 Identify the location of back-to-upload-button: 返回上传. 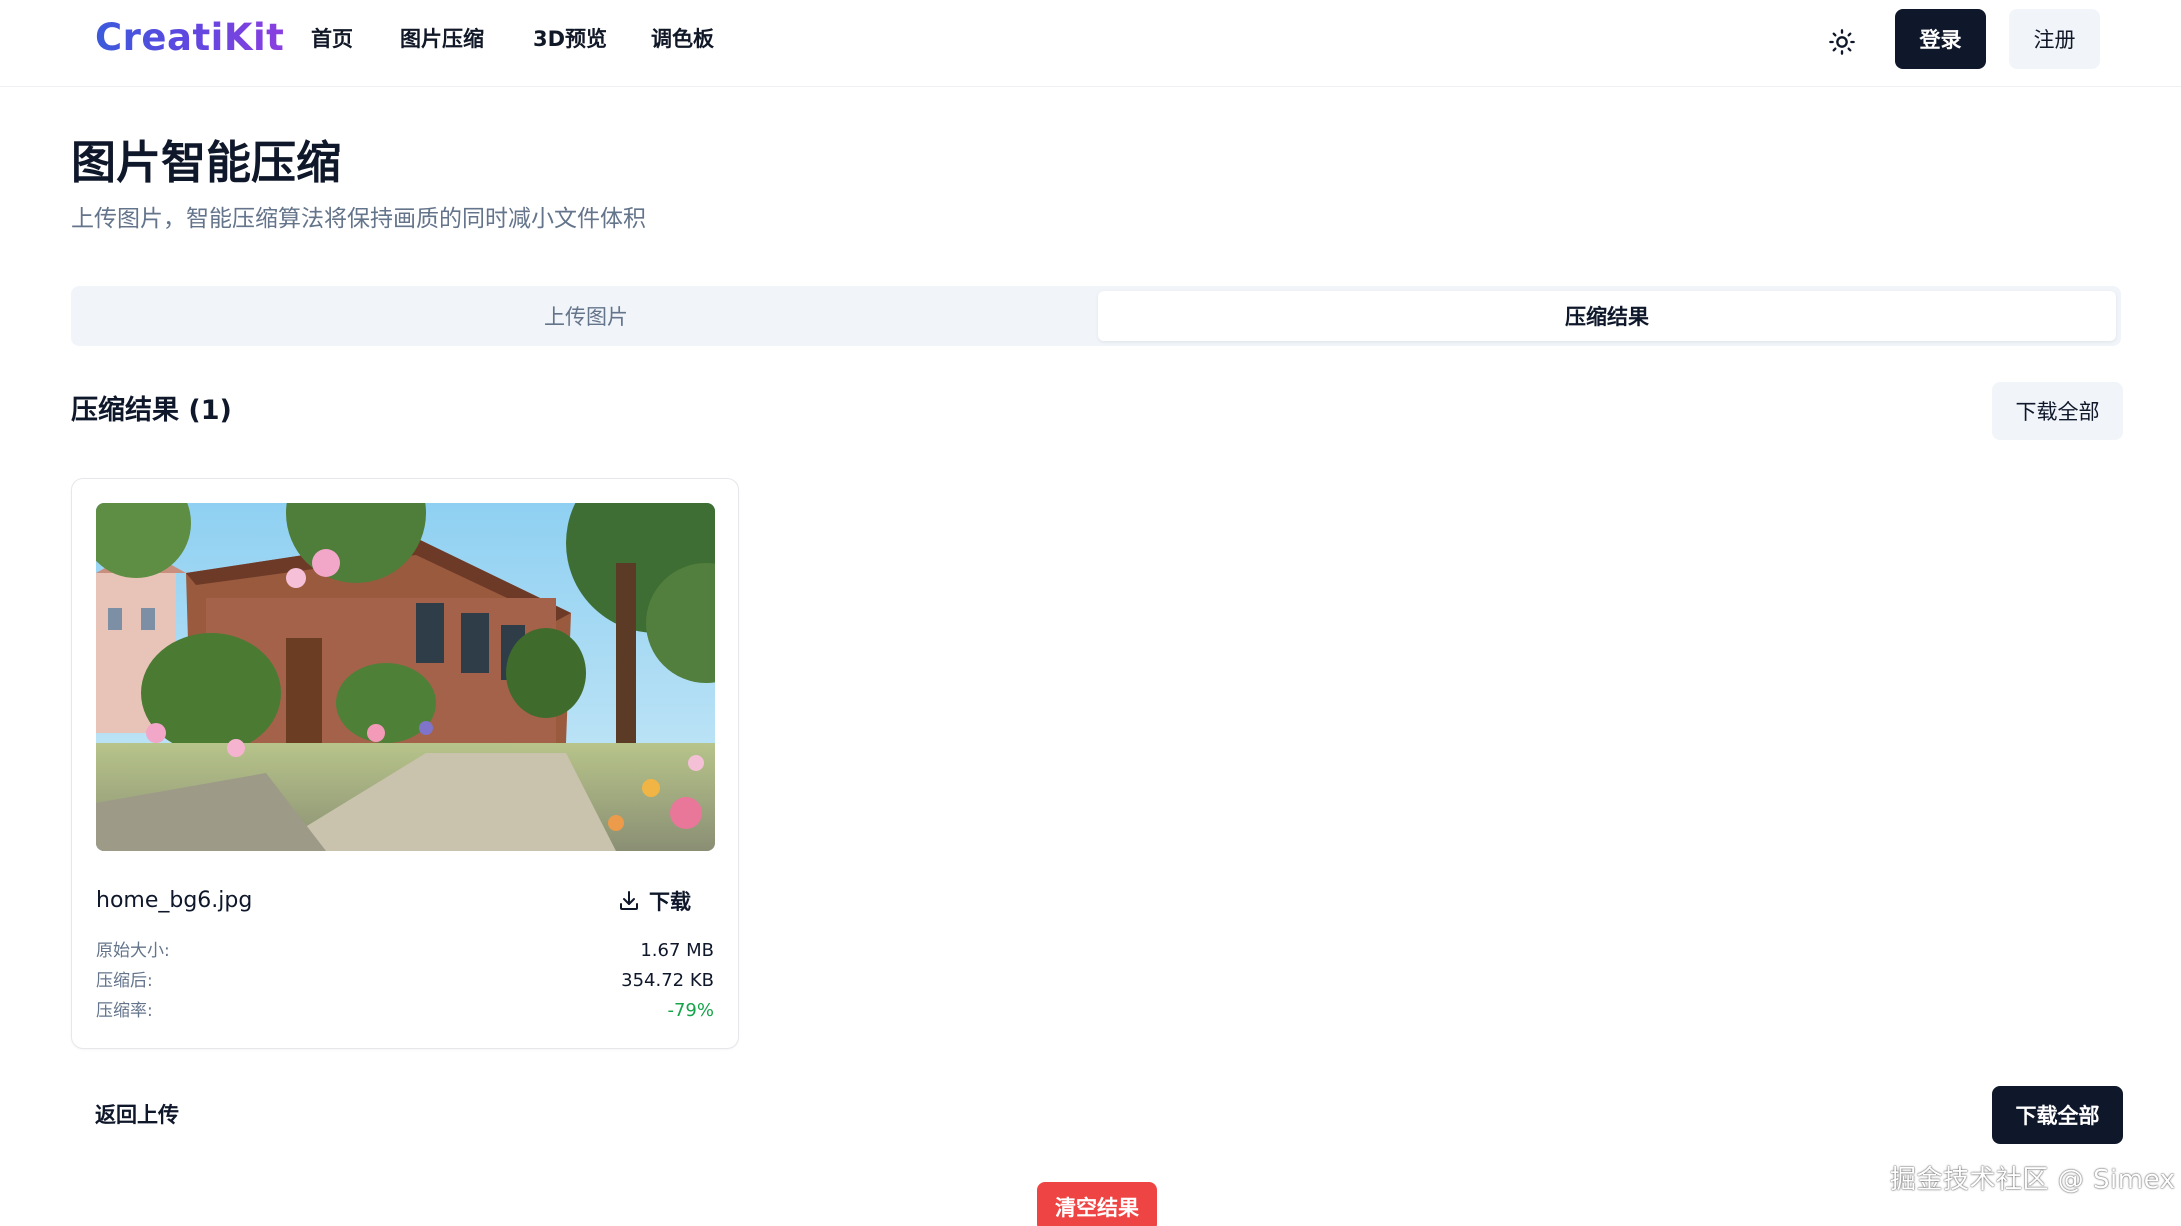
(137, 1115).